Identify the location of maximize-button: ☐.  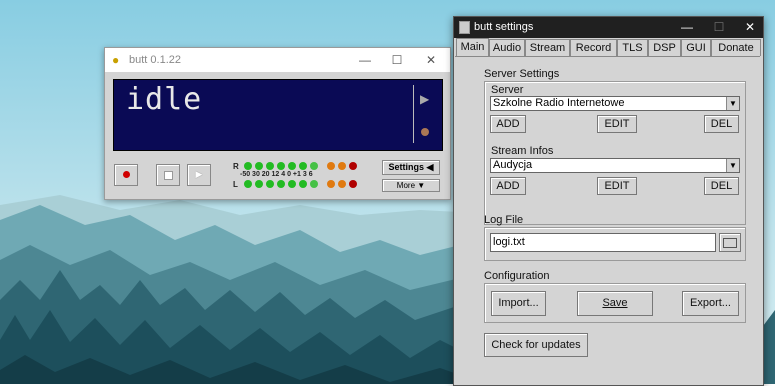
(397, 60).